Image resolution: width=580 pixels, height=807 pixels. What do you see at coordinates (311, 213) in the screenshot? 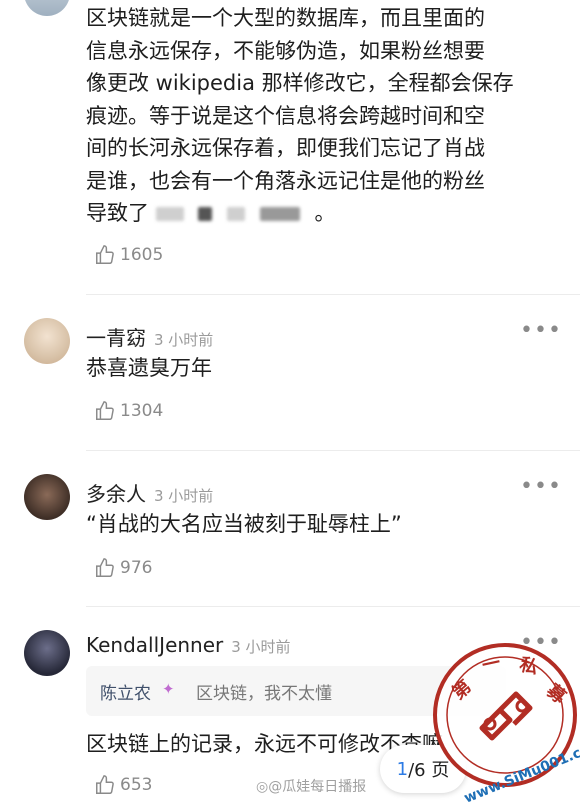
I see `text-line: 导致了 。` at bounding box center [311, 213].